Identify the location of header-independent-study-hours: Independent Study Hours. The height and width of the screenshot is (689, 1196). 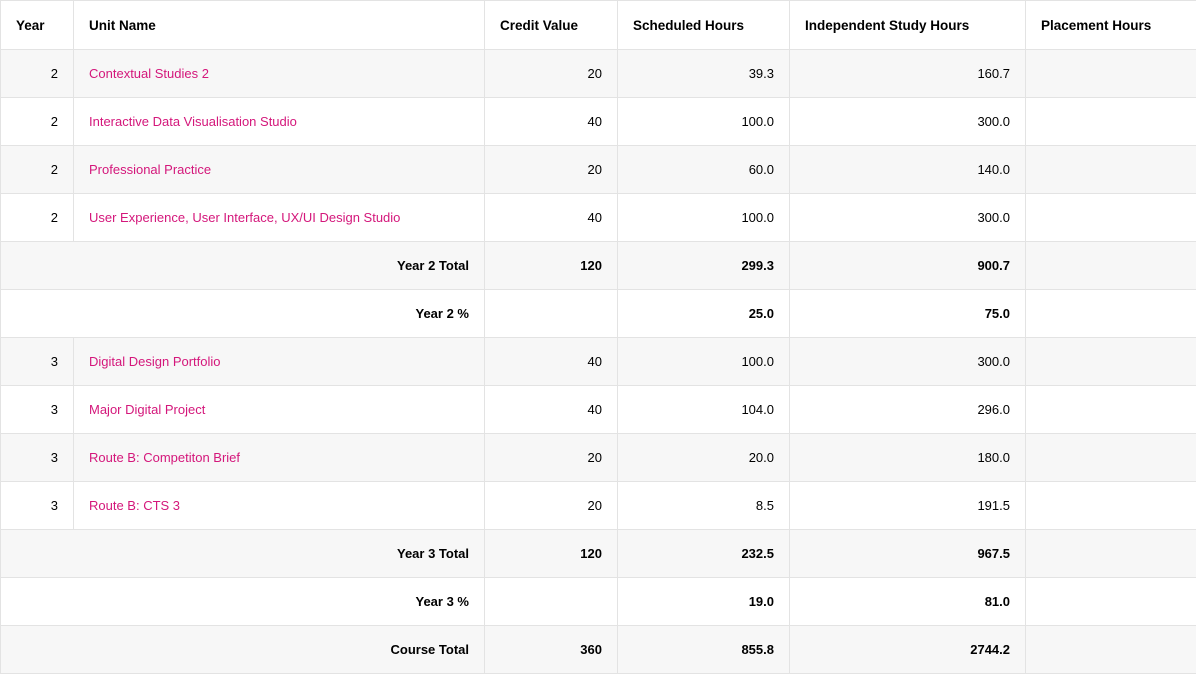
(907, 25).